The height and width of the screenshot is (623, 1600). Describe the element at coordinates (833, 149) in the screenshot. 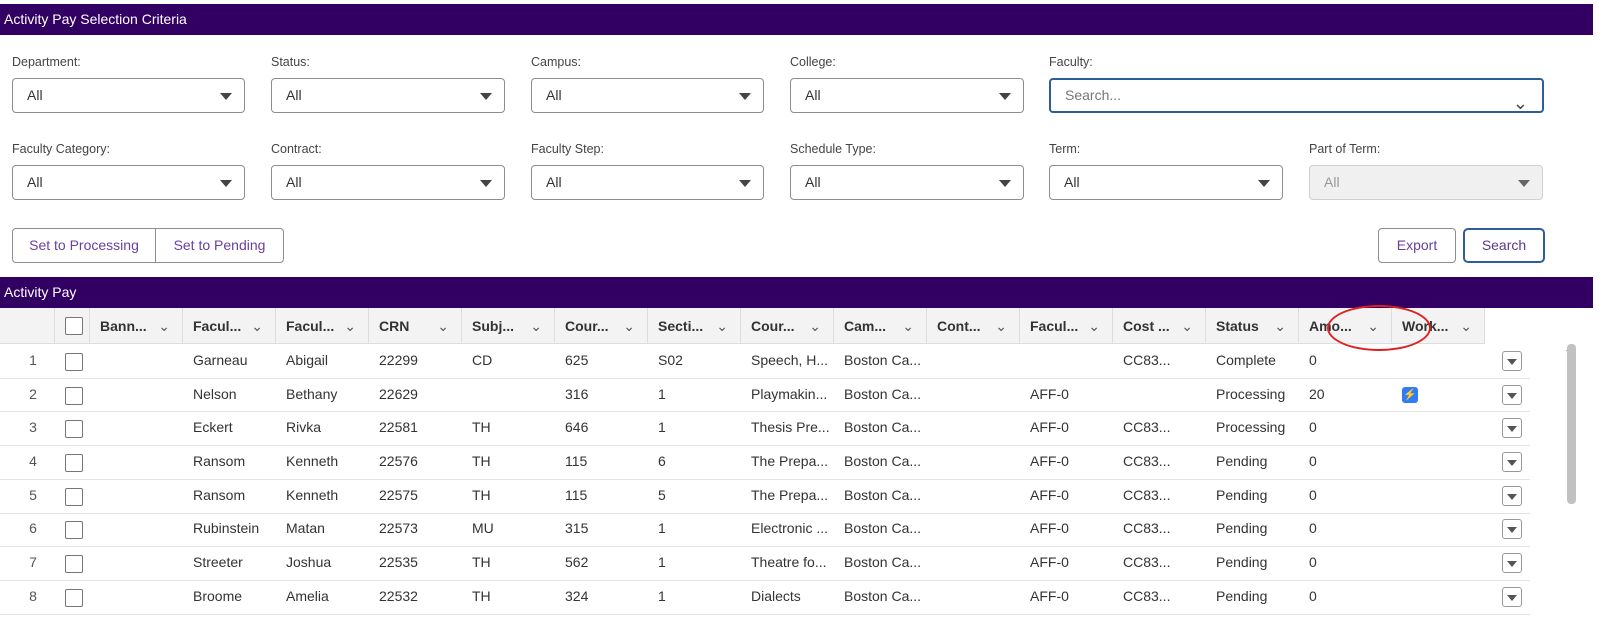

I see `schedule-type-label: Schedule Type:` at that location.